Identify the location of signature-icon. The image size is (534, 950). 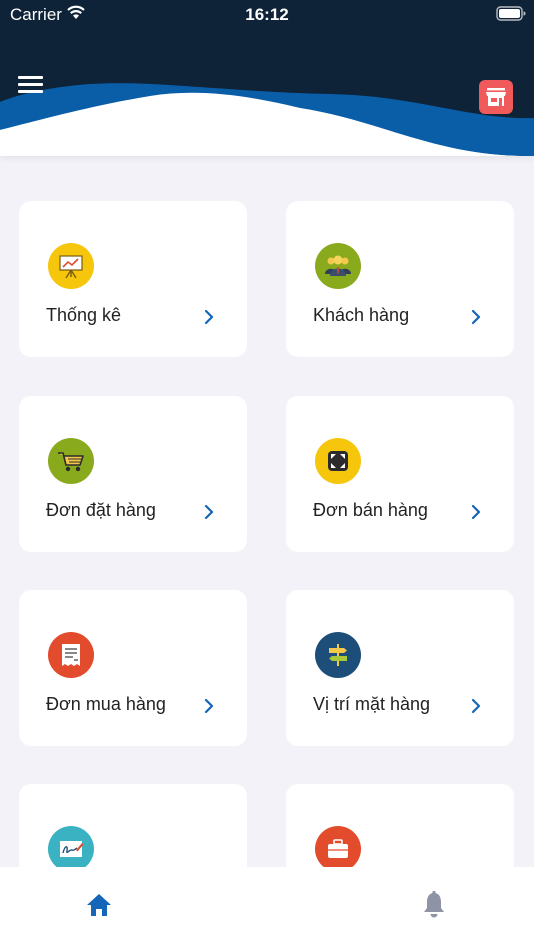
(71, 846).